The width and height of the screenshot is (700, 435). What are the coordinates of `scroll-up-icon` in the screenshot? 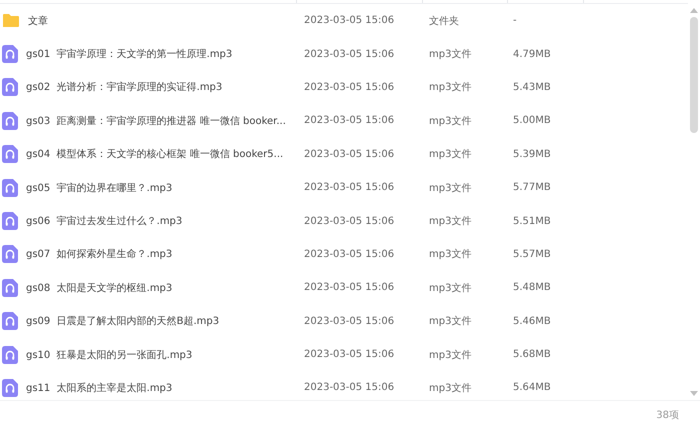 It's located at (694, 10).